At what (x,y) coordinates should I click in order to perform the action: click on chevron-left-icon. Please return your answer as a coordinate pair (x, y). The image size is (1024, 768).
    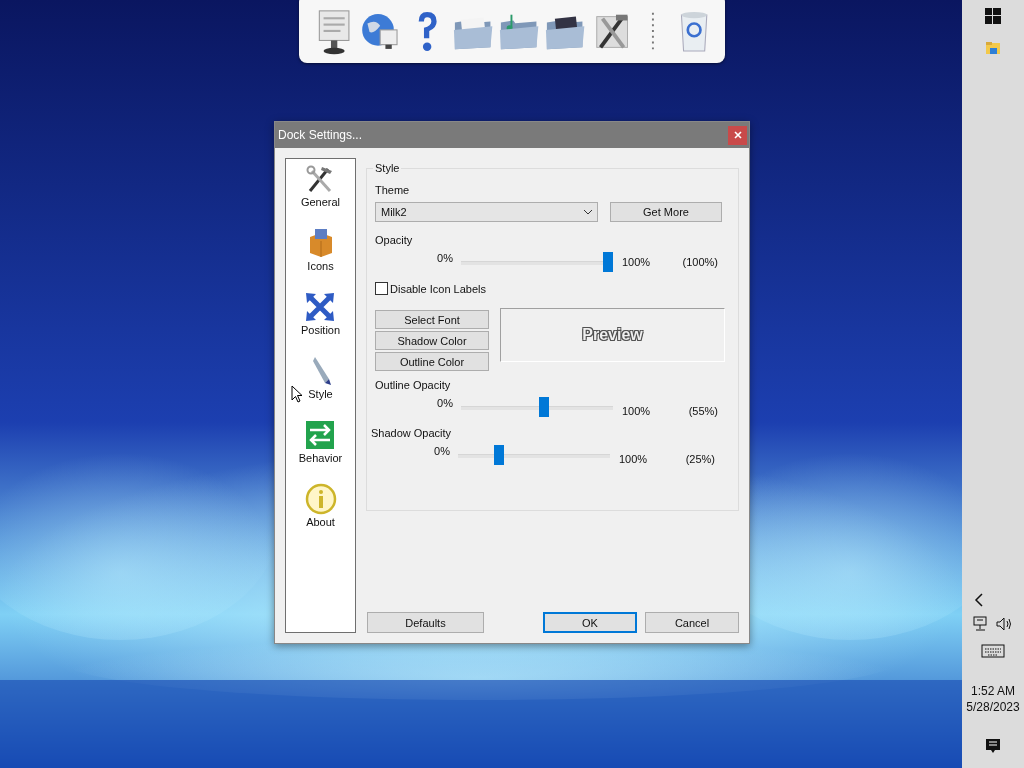
    Looking at the image, I should click on (979, 600).